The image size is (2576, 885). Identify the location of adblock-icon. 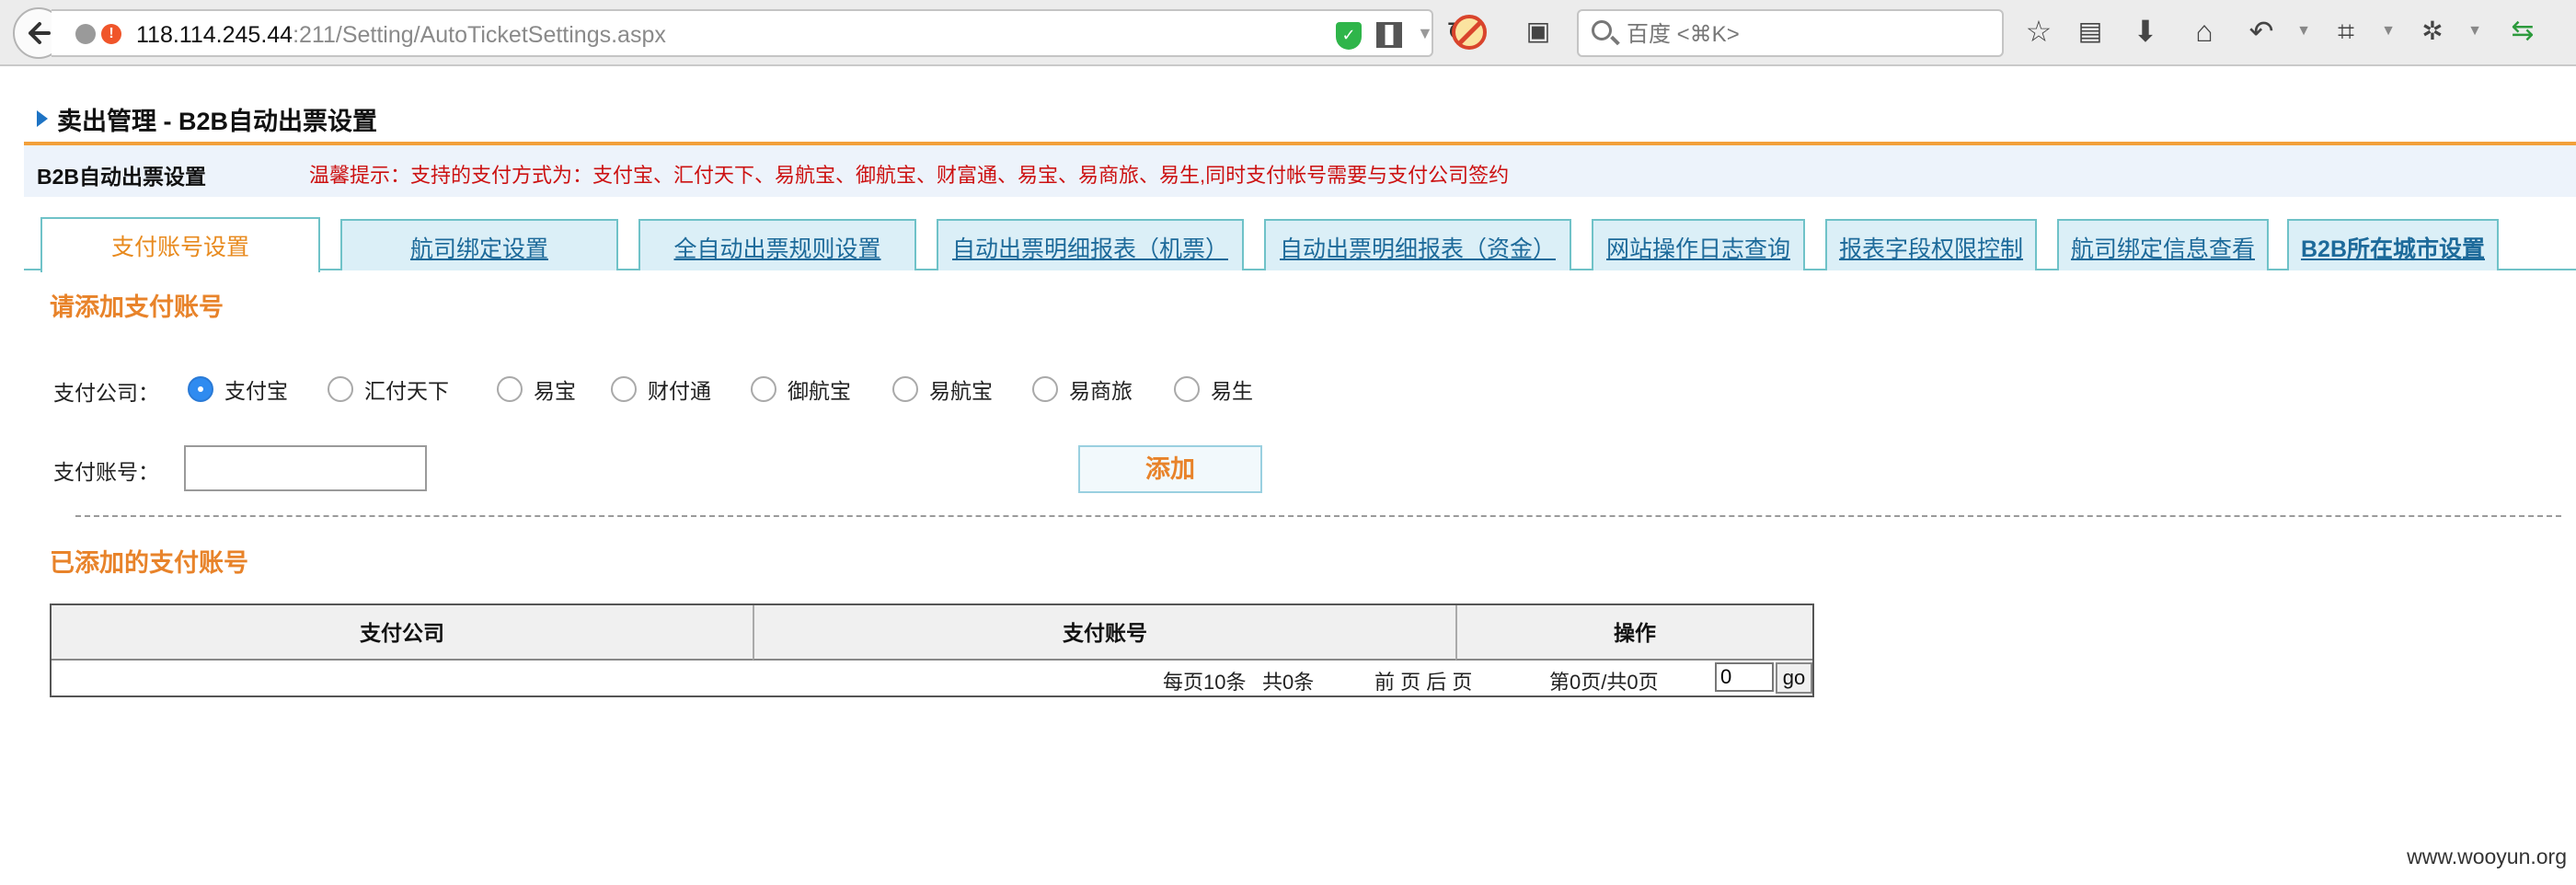
(1469, 32).